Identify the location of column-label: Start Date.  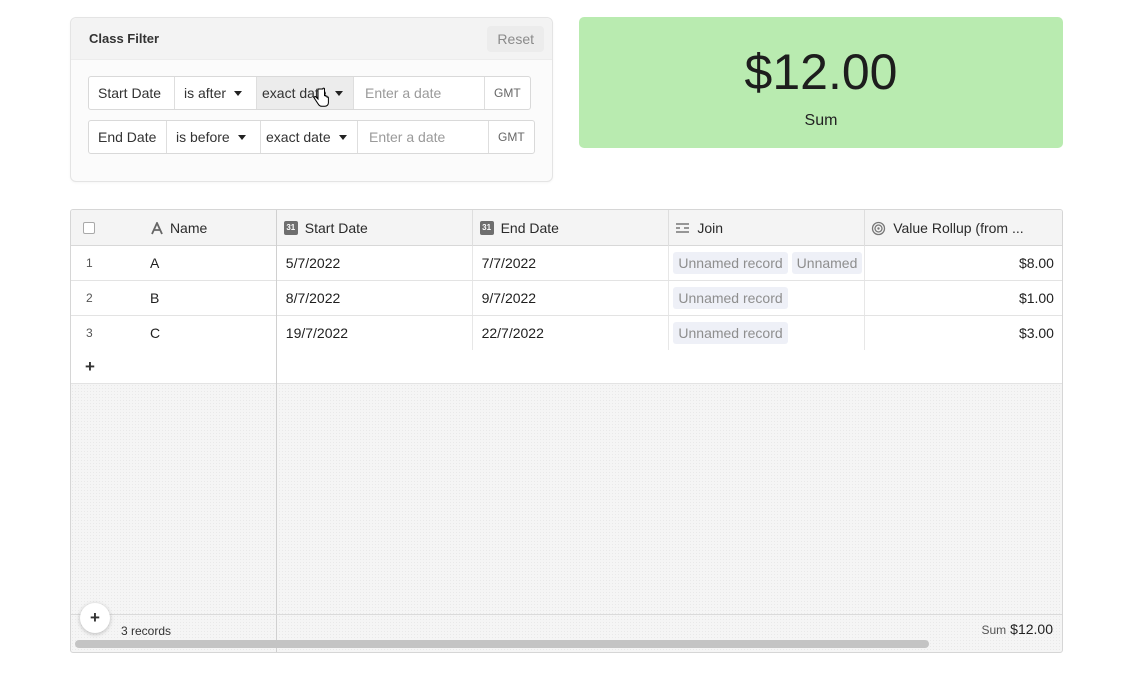
(336, 228).